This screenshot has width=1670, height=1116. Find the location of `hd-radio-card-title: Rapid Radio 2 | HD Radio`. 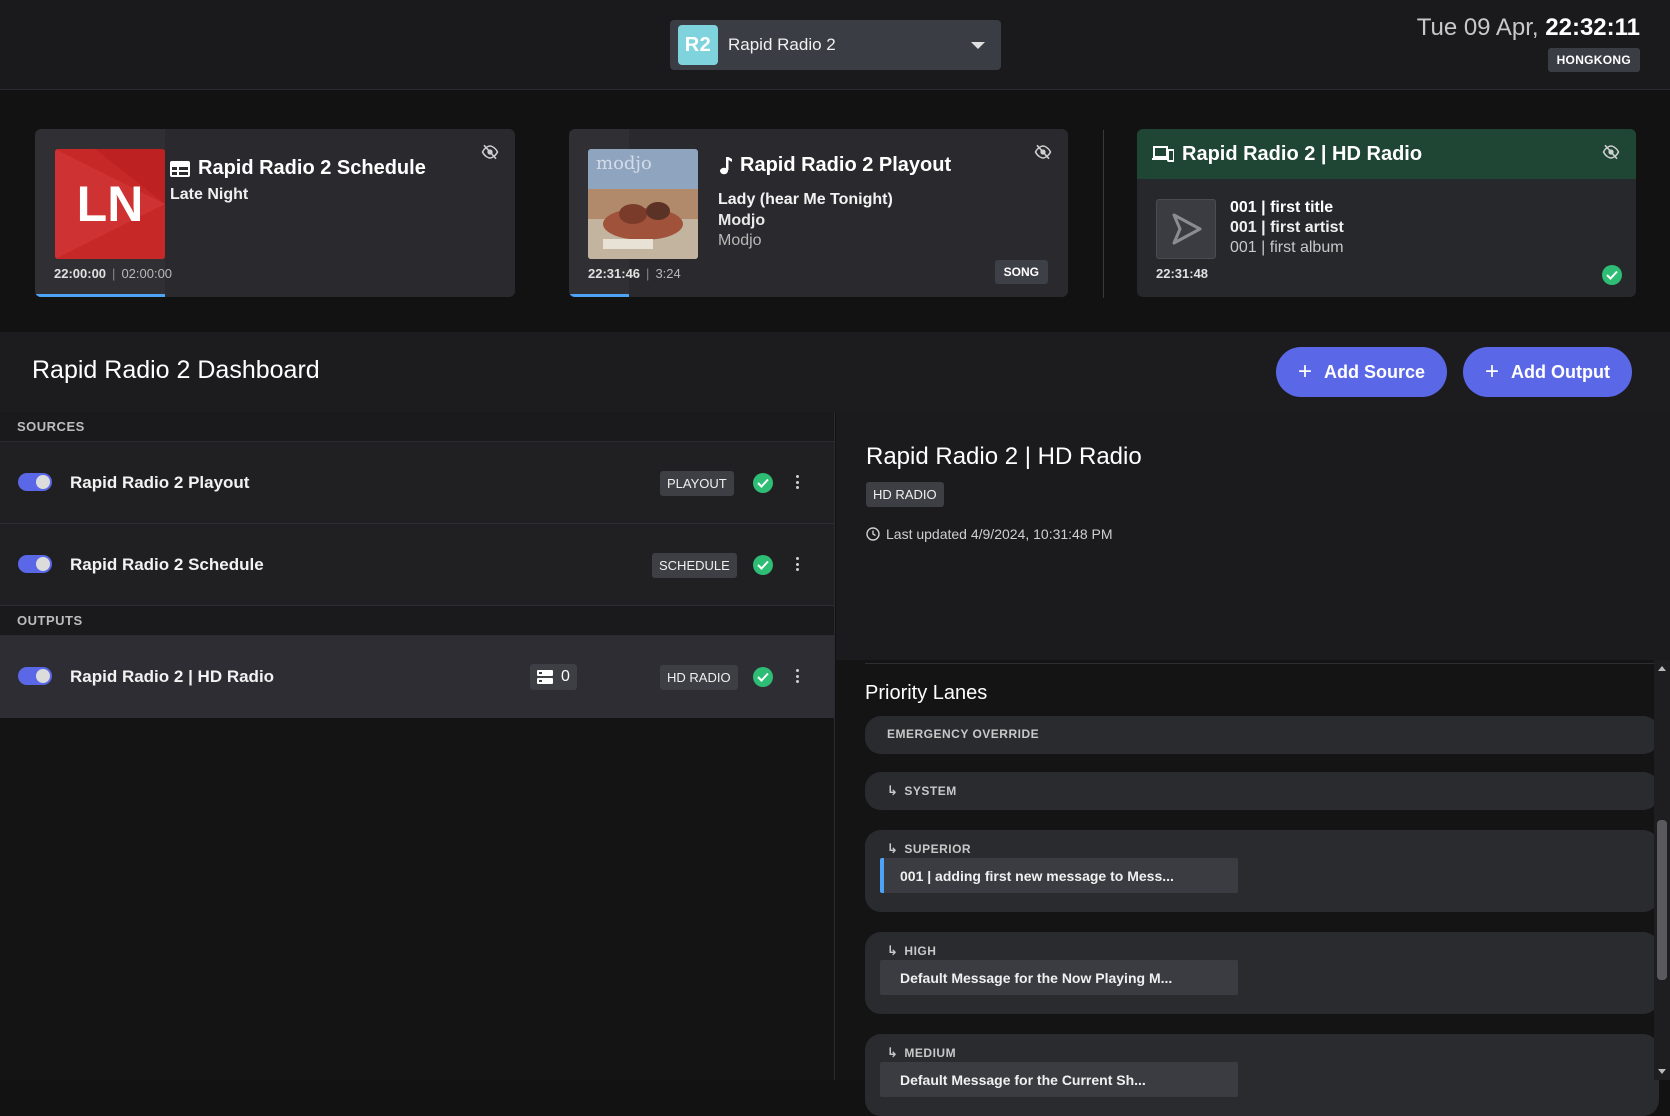

hd-radio-card-title: Rapid Radio 2 | HD Radio is located at coordinates (1287, 154).